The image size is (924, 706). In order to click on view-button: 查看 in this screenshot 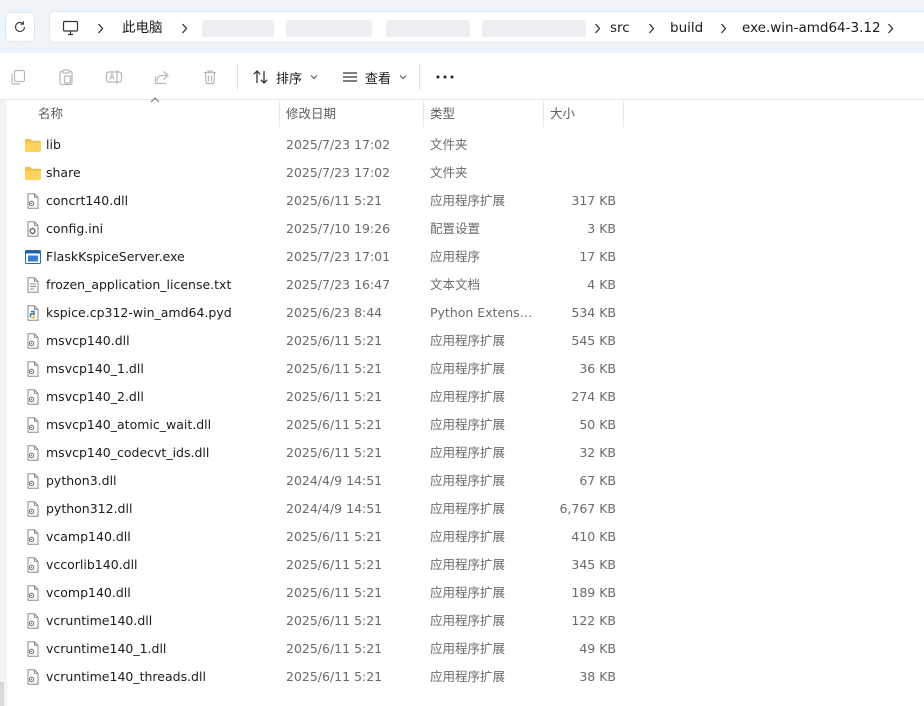, I will do `click(374, 77)`.